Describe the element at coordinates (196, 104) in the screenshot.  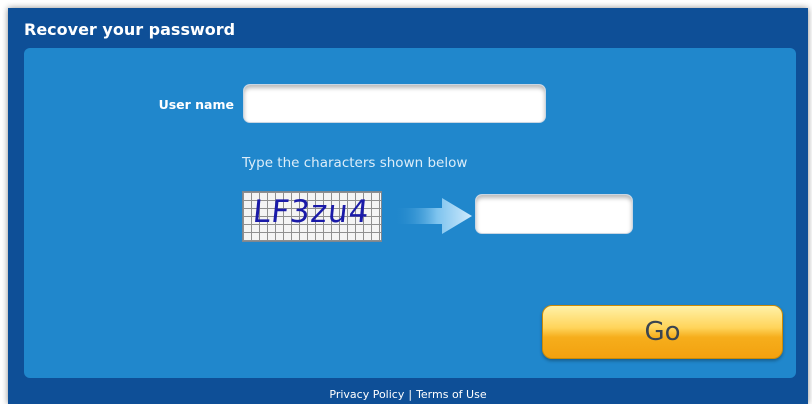
I see `username-label: User name` at that location.